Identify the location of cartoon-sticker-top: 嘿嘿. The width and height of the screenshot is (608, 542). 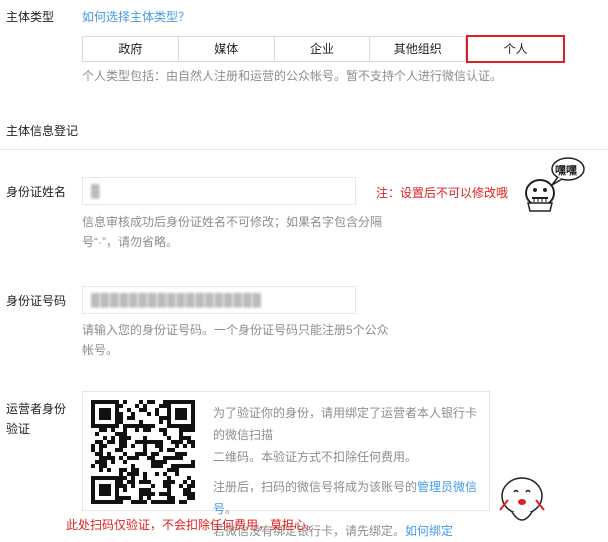
(554, 185).